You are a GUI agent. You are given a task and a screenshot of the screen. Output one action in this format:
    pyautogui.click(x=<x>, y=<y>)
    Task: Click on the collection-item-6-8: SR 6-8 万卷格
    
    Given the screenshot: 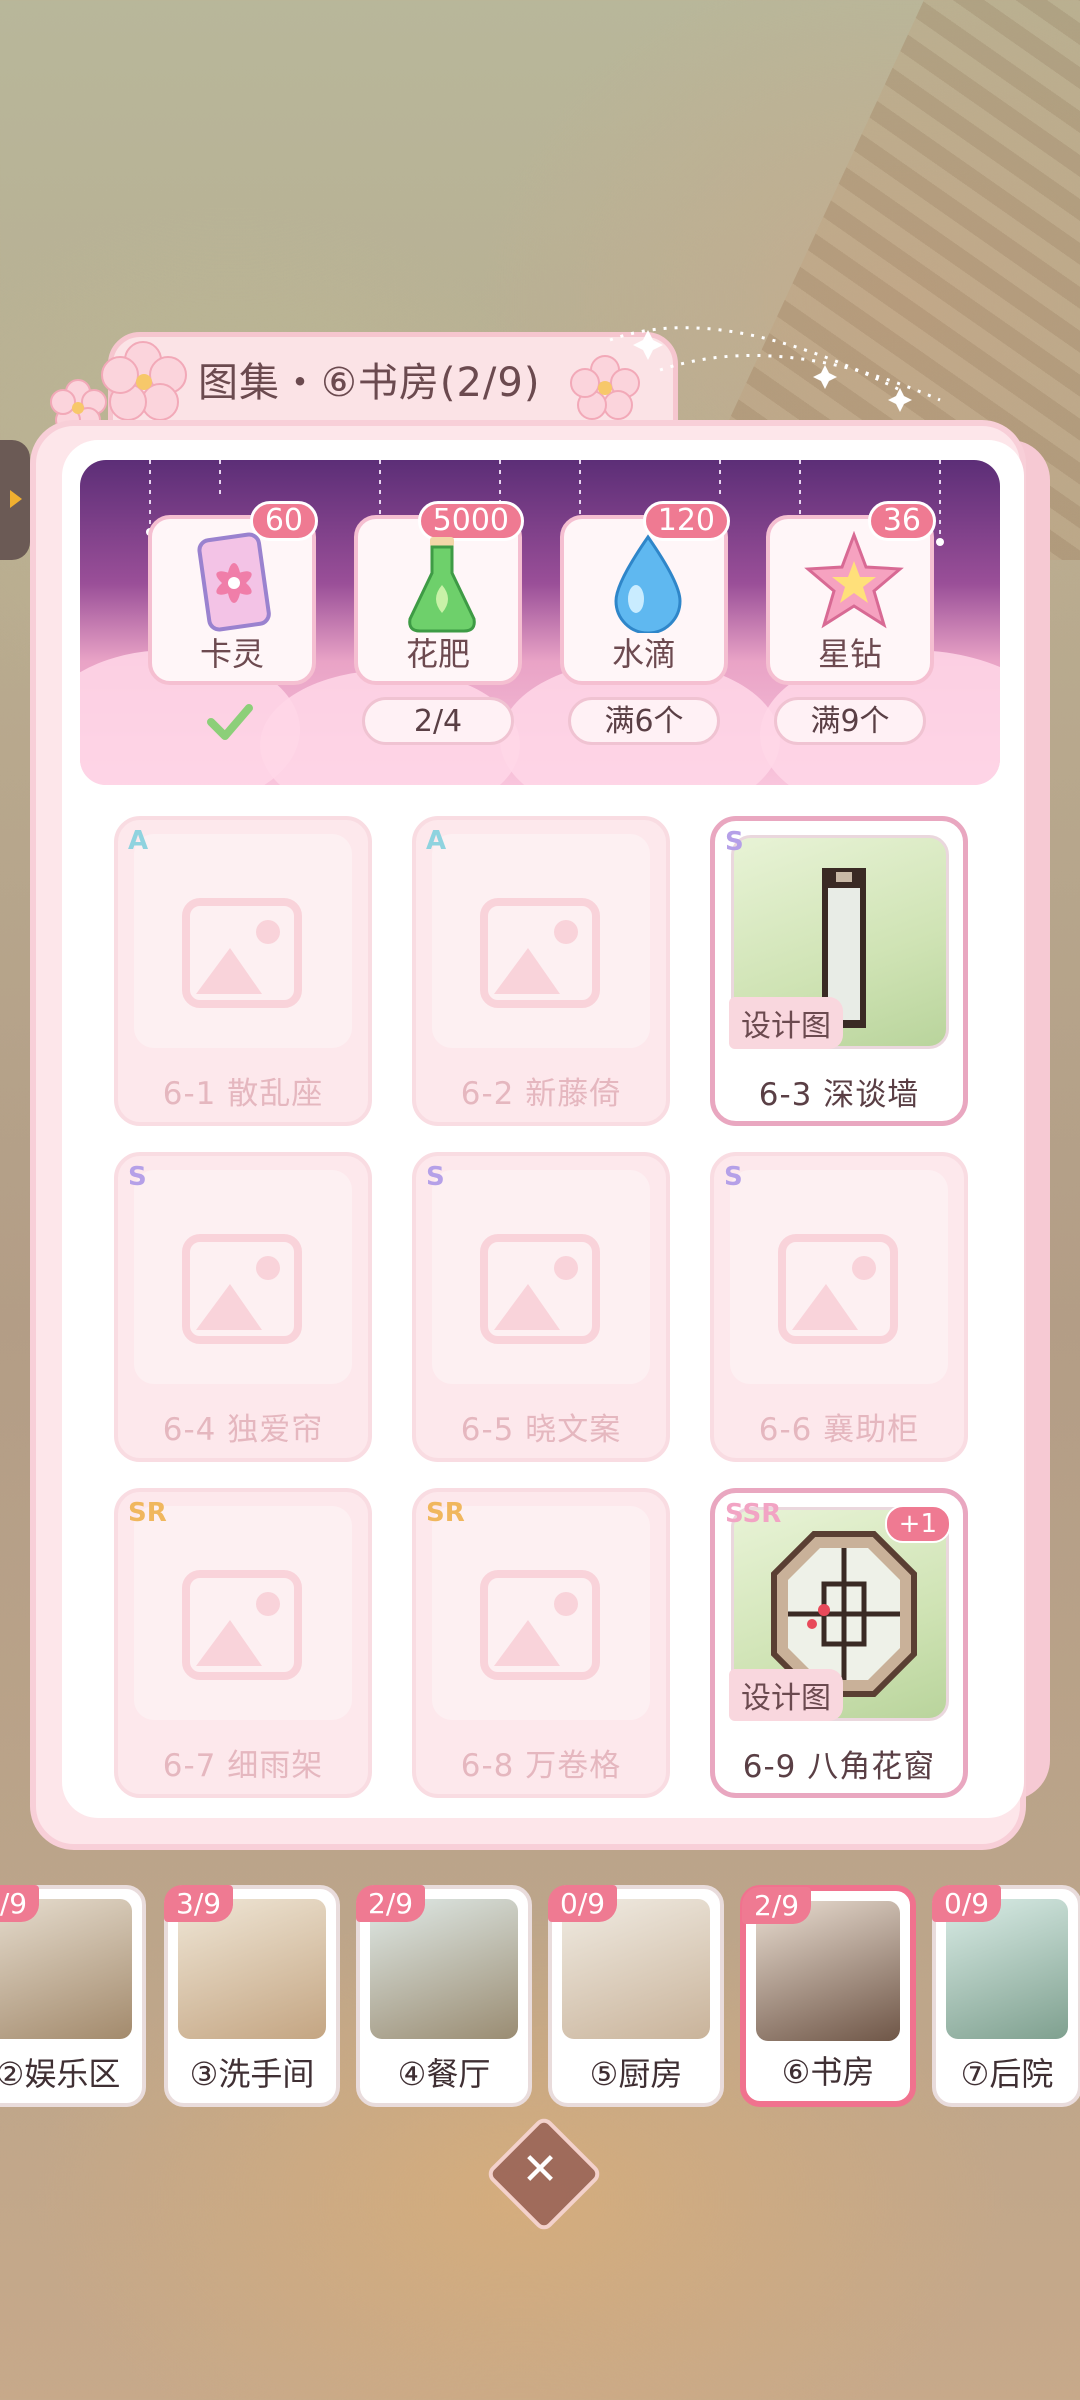 What is the action you would take?
    pyautogui.click(x=541, y=1643)
    